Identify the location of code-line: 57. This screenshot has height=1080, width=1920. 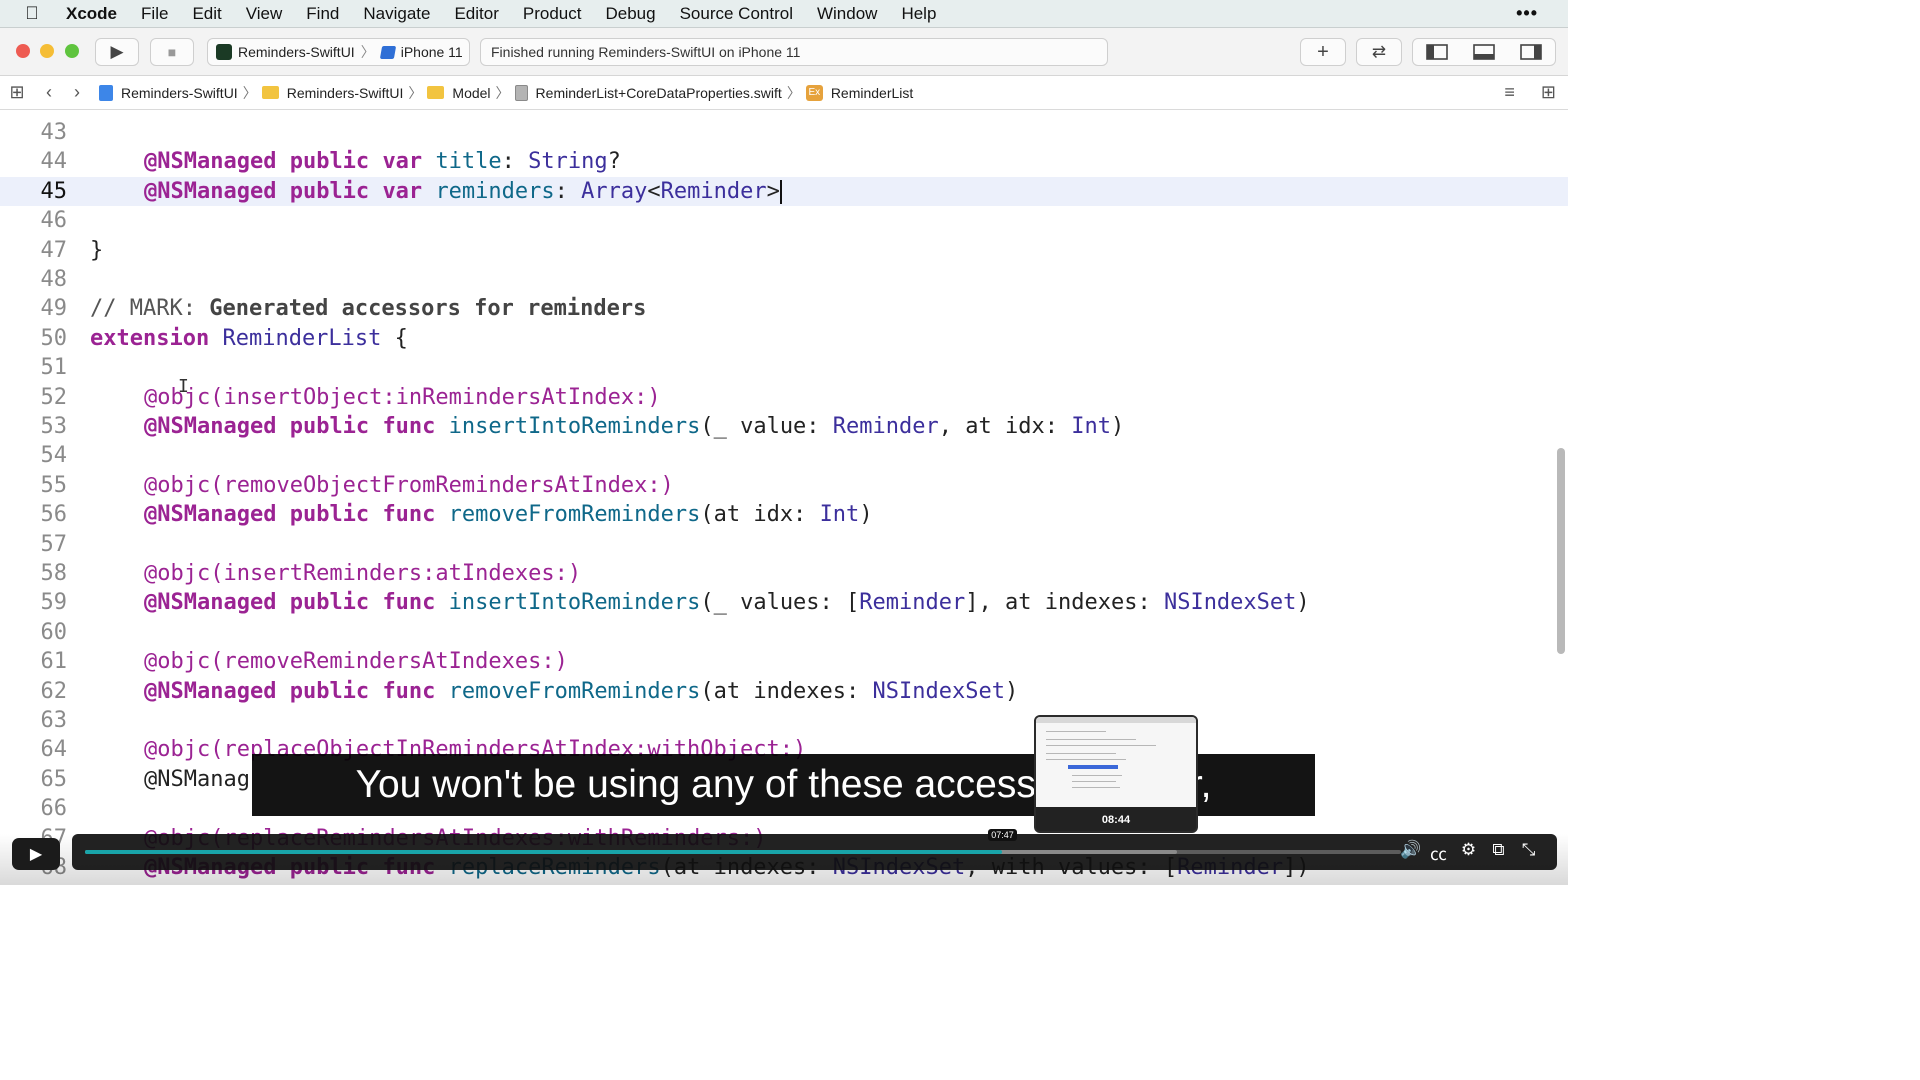
(784, 544).